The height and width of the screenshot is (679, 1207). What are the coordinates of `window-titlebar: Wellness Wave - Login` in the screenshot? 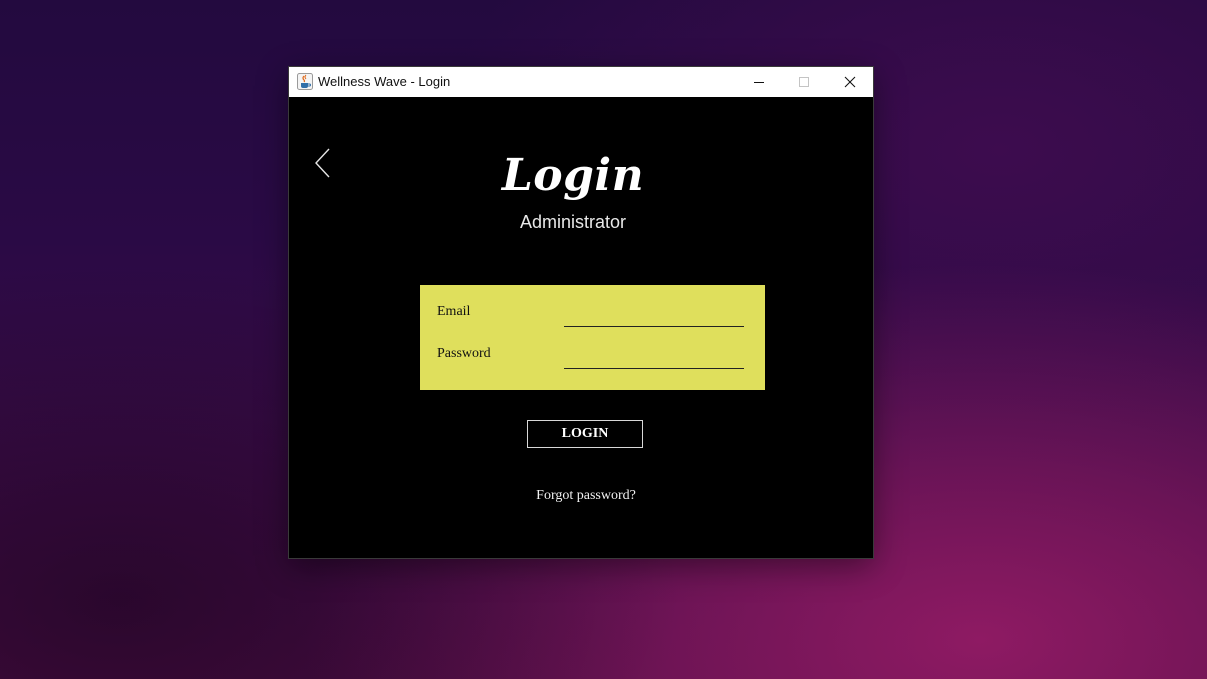 It's located at (581, 82).